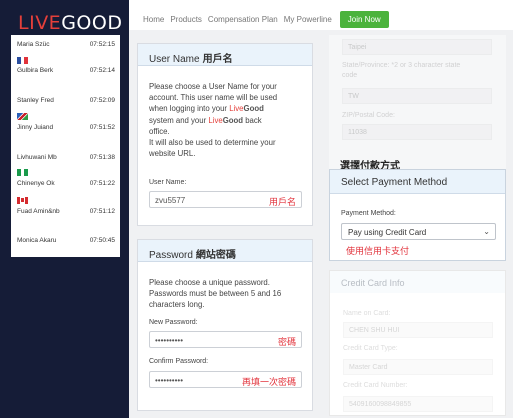  I want to click on confirm-password-input: •••••••••• 再填一次密碼, so click(225, 379).